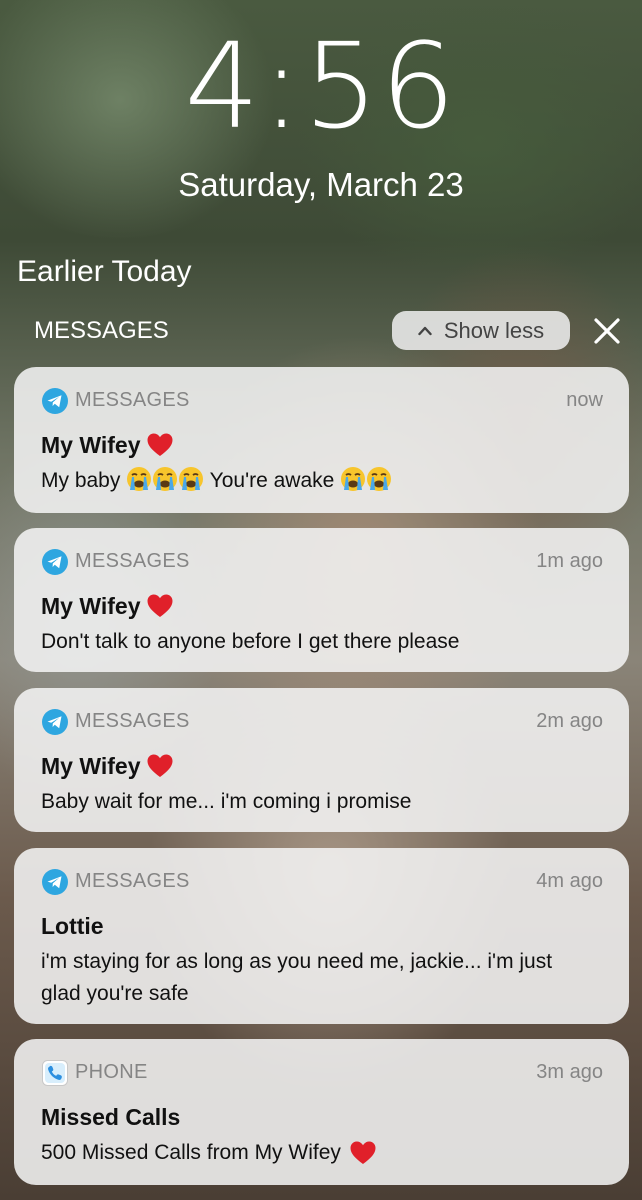 The image size is (642, 1200). What do you see at coordinates (191, 1152) in the screenshot?
I see `notification-body-text: 500 Missed Calls from My Wifey` at bounding box center [191, 1152].